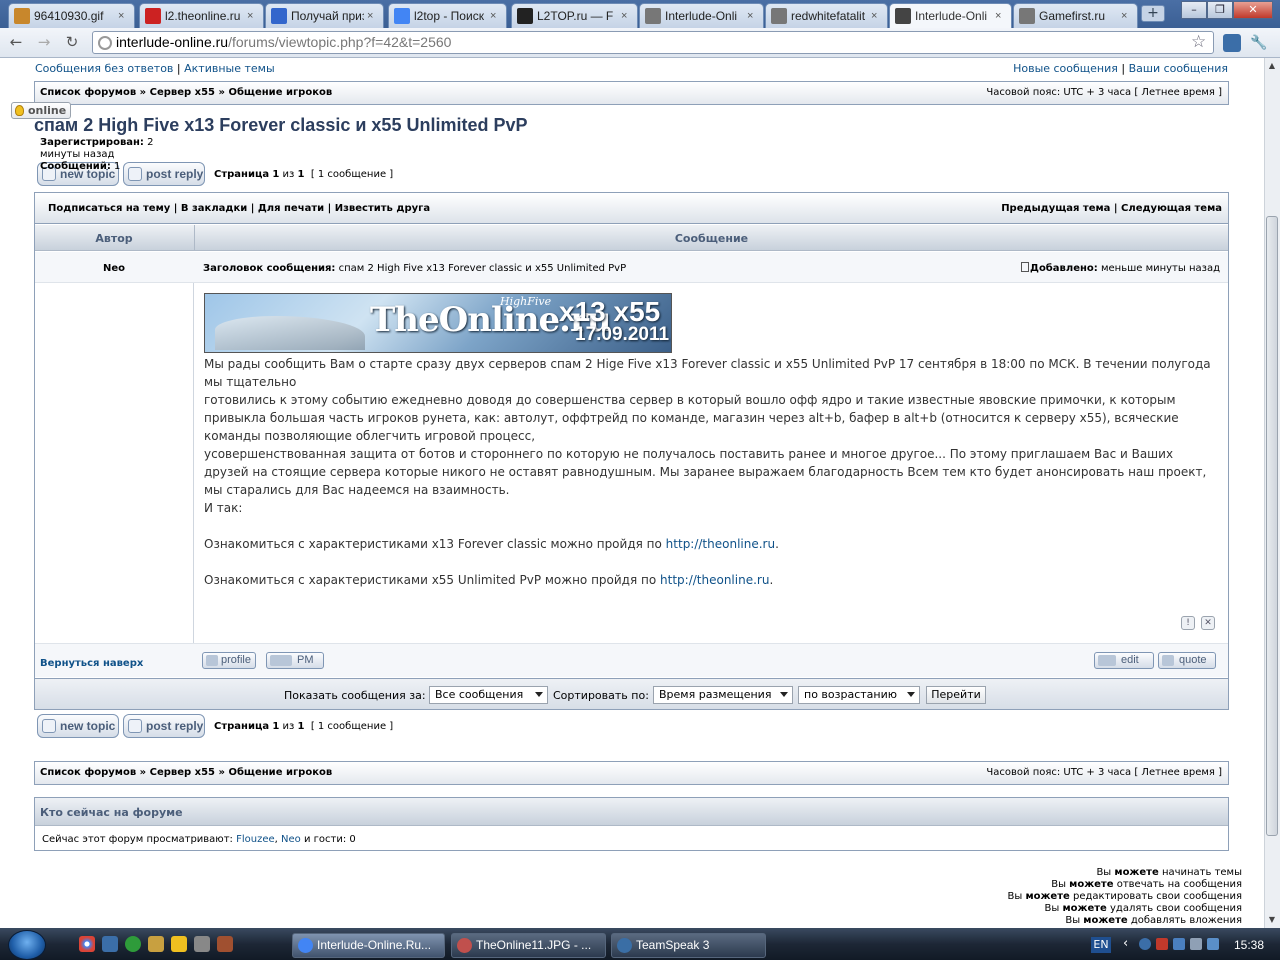 The width and height of the screenshot is (1280, 960). What do you see at coordinates (673, 945) in the screenshot?
I see `task-label: TeamSpeak 3` at bounding box center [673, 945].